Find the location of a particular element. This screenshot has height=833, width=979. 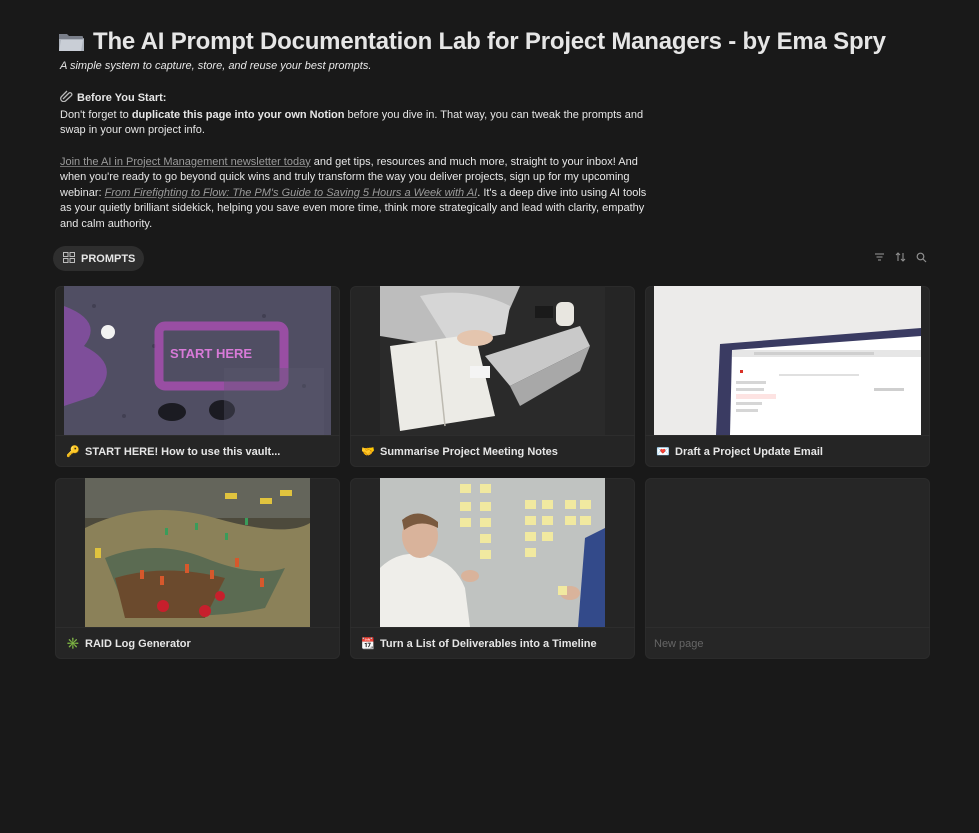

new-page-row: New page is located at coordinates (787, 643).